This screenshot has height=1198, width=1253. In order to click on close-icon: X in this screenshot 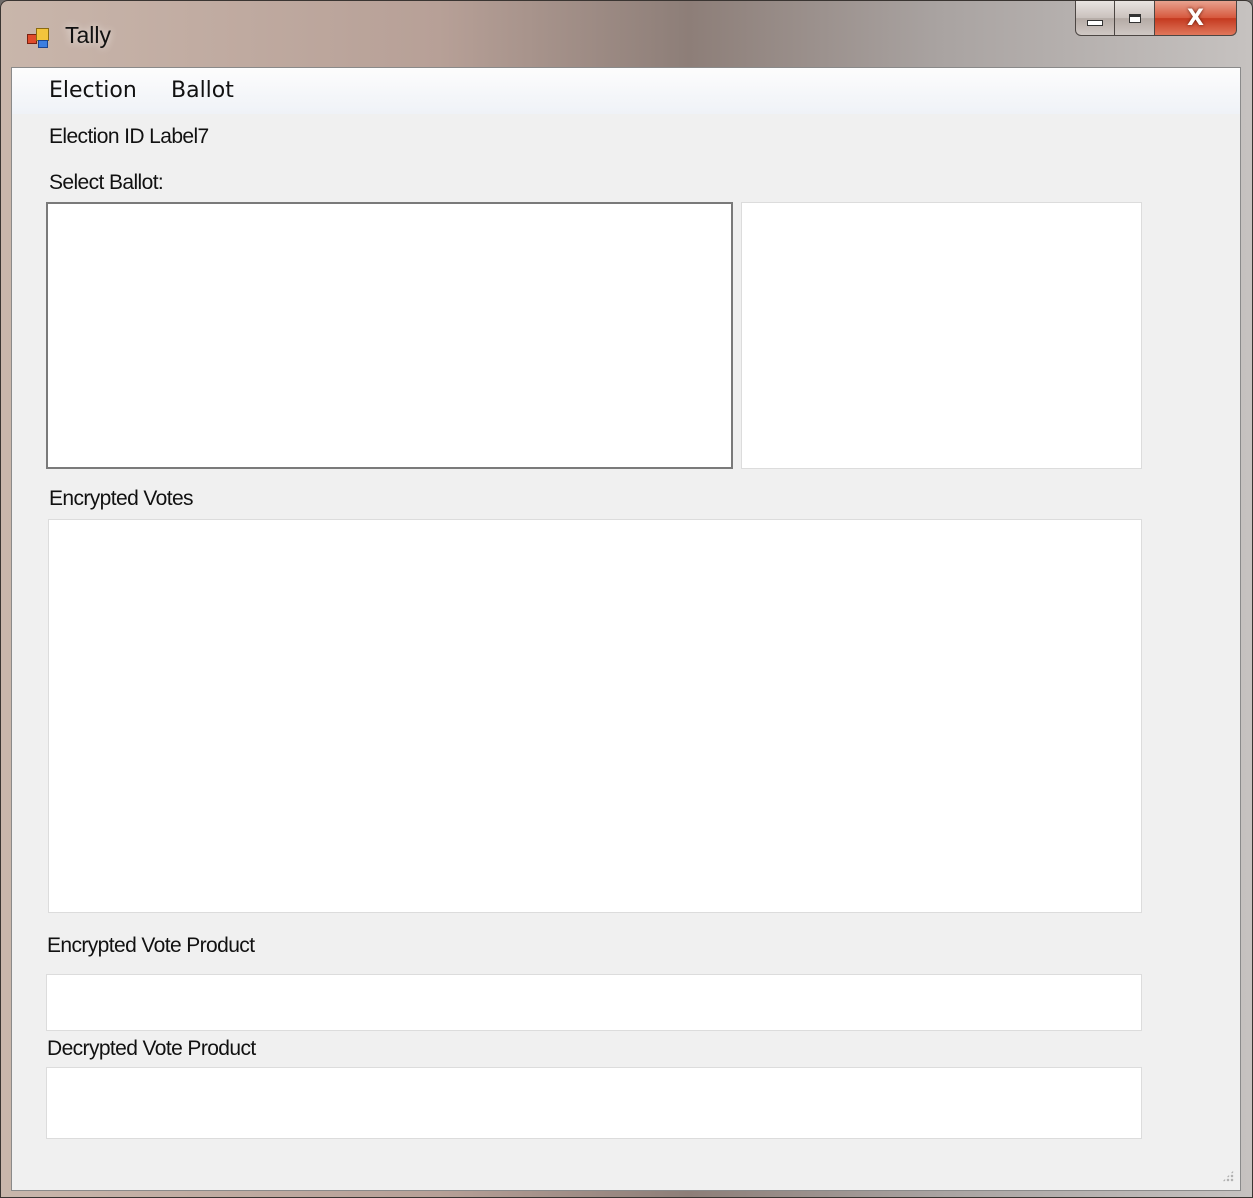, I will do `click(1195, 18)`.